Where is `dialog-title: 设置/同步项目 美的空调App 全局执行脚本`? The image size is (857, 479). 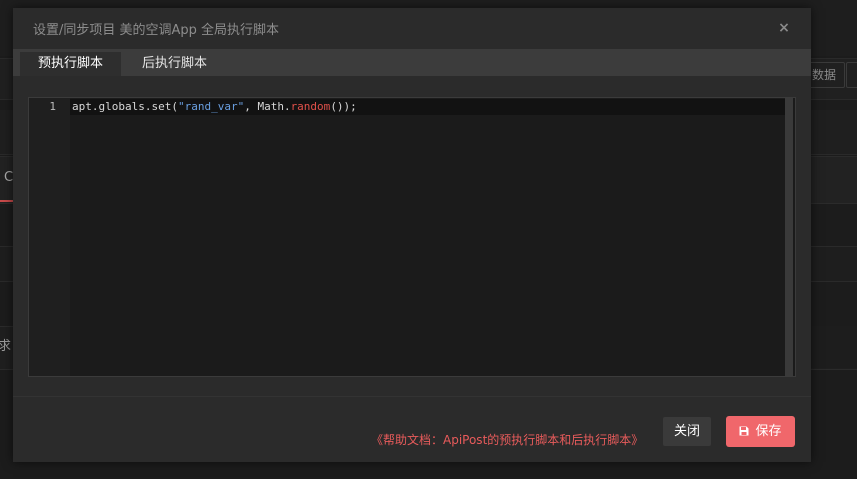 dialog-title: 设置/同步项目 美的空调App 全局执行脚本 is located at coordinates (156, 30).